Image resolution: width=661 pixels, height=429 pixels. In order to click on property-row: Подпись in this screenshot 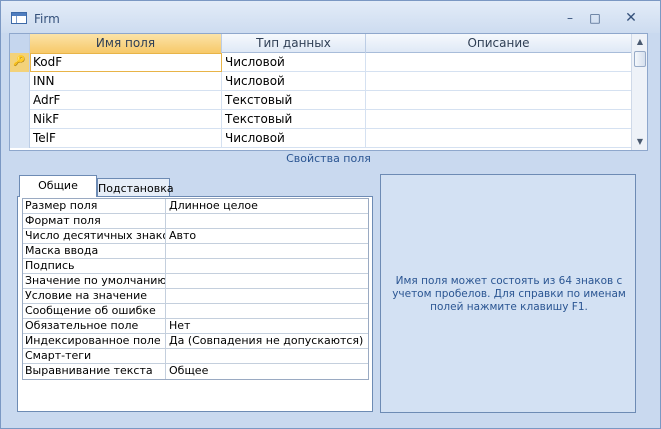, I will do `click(195, 266)`.